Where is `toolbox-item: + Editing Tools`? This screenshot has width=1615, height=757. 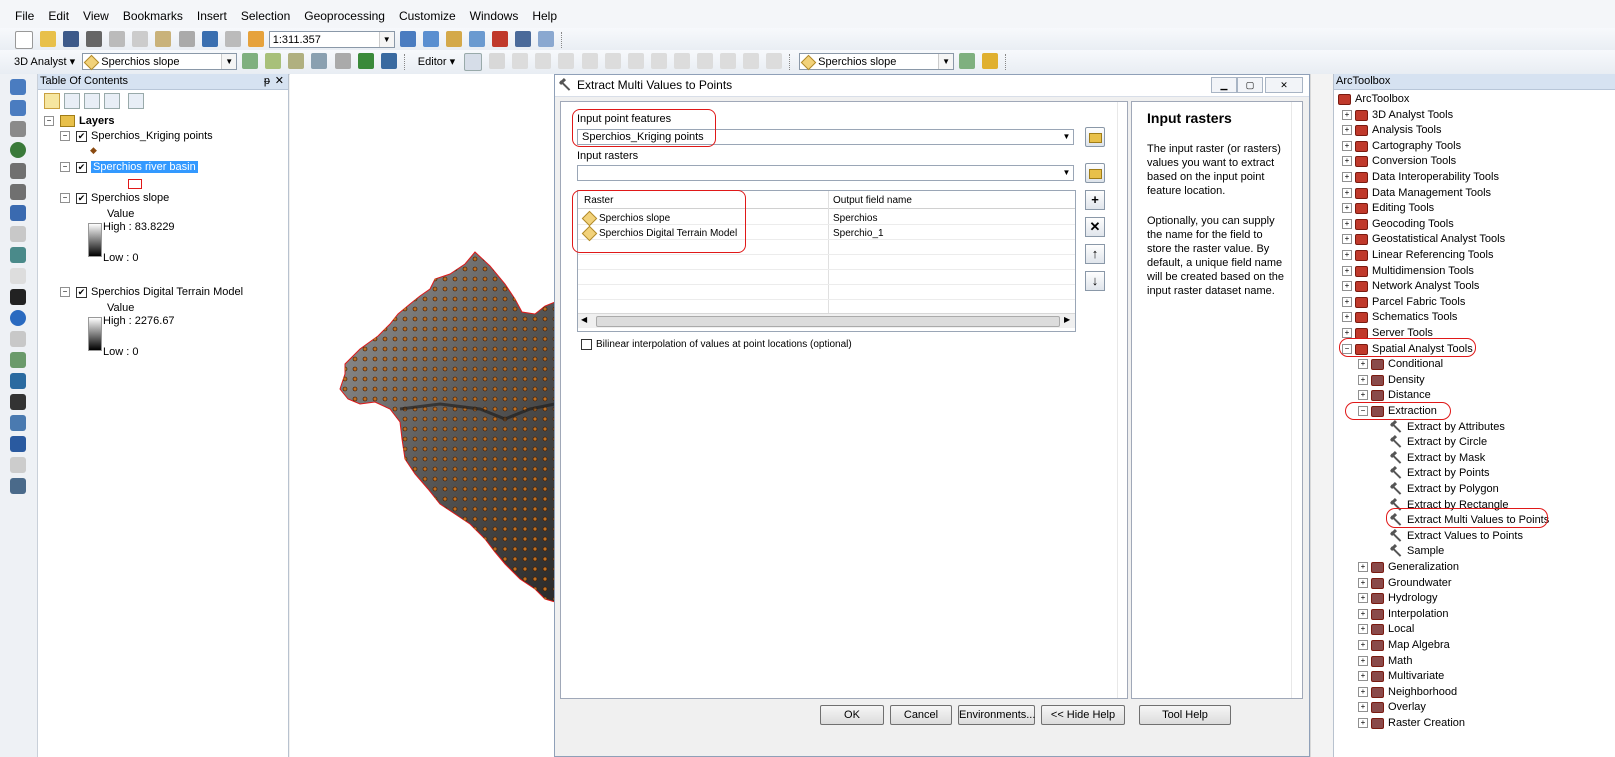 toolbox-item: + Editing Tools is located at coordinates (1388, 208).